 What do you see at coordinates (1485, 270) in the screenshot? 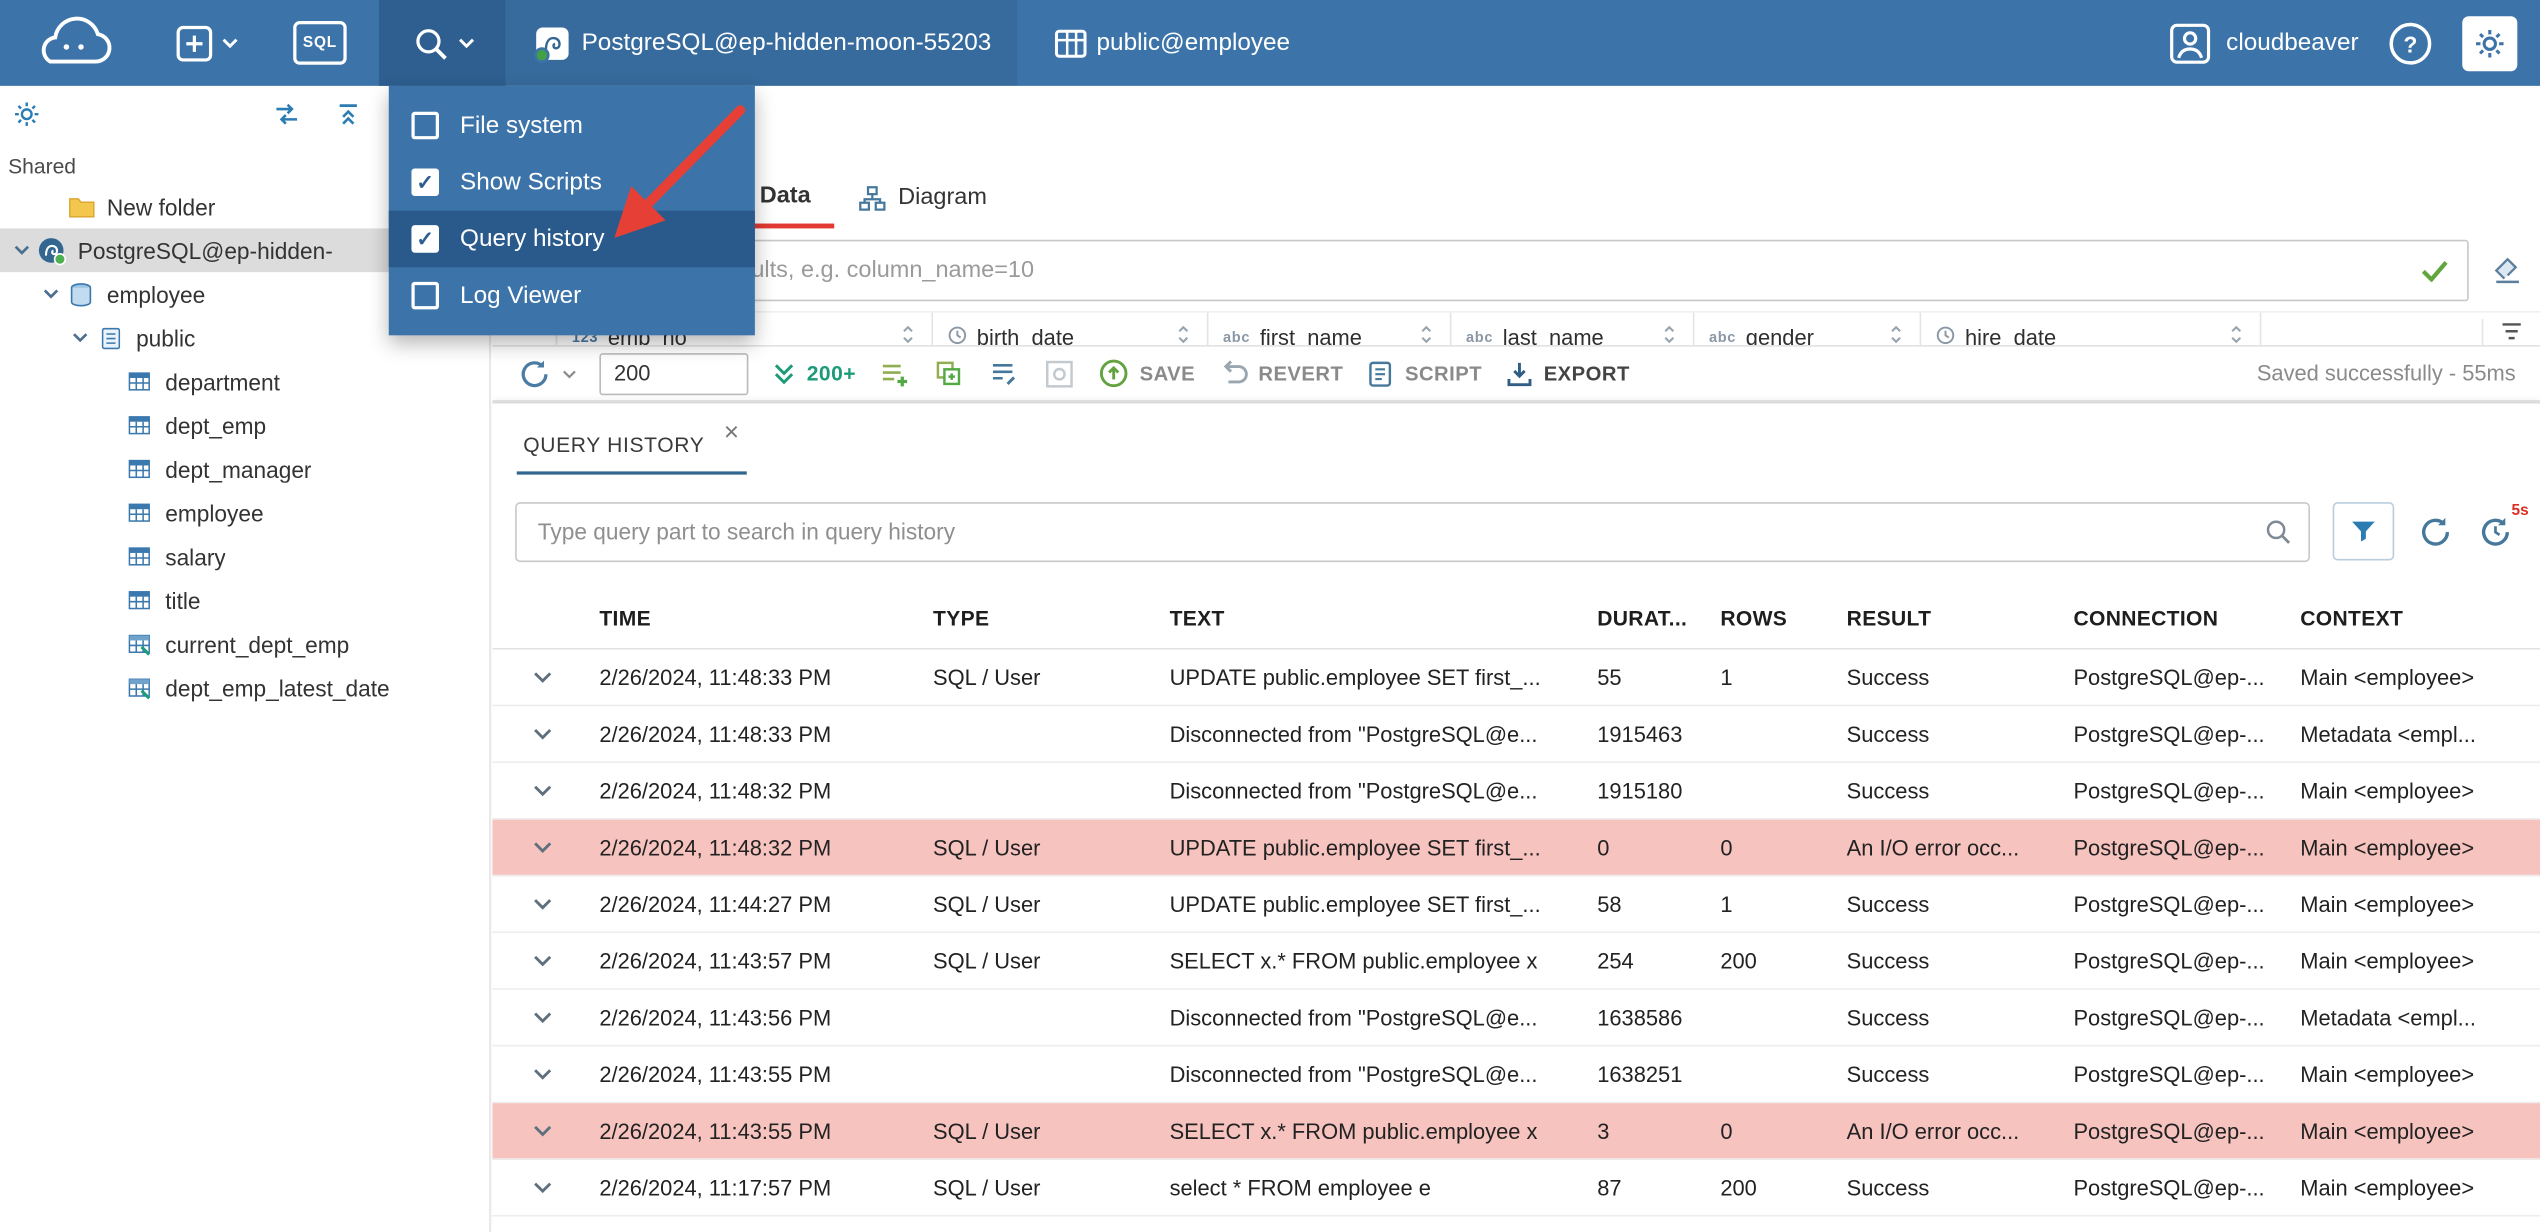
I see `filter-expression-input` at bounding box center [1485, 270].